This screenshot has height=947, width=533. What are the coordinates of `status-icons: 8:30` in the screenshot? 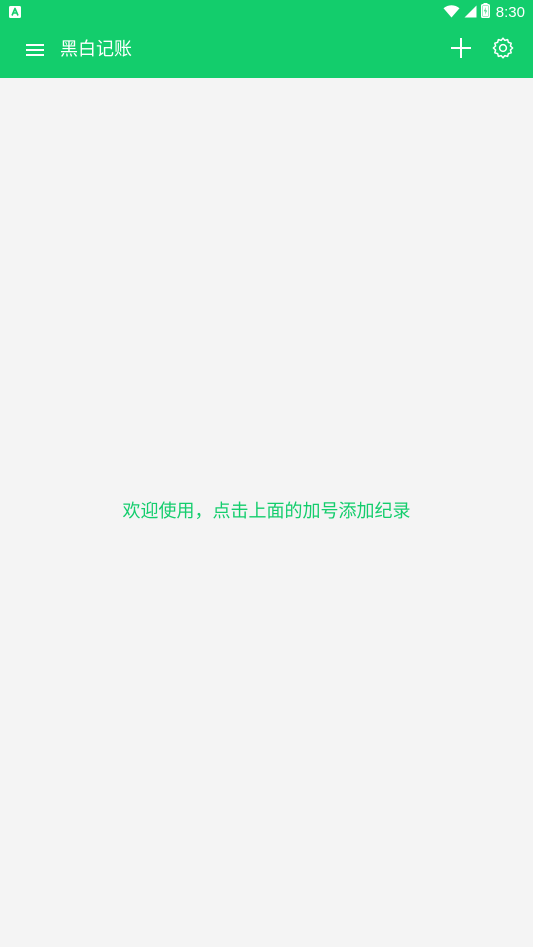 It's located at (484, 12).